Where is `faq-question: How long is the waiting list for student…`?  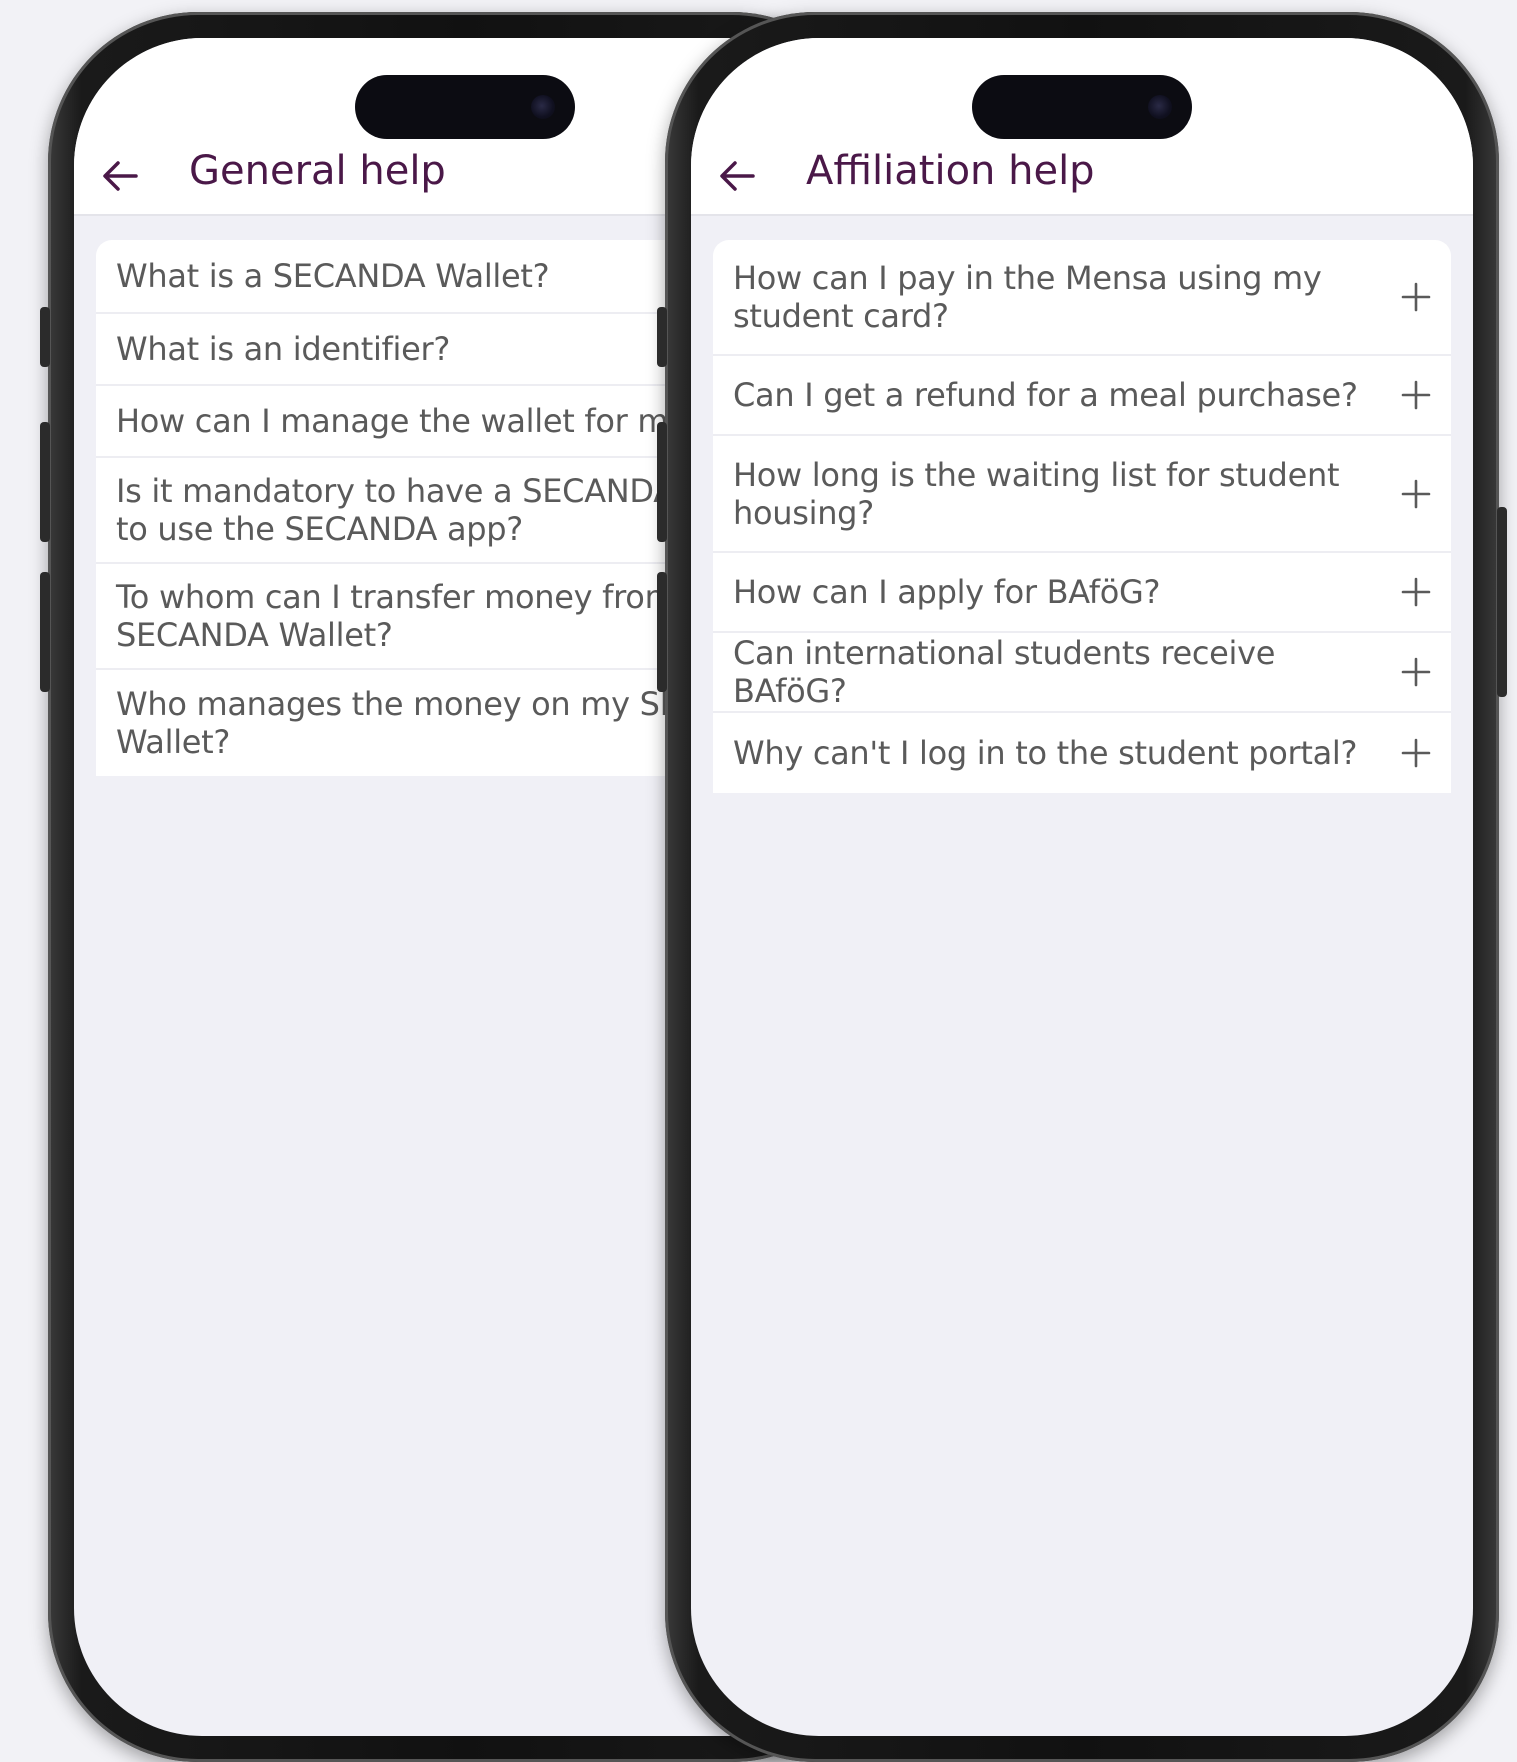
faq-question: How long is the waiting list for student… is located at coordinates (1036, 493).